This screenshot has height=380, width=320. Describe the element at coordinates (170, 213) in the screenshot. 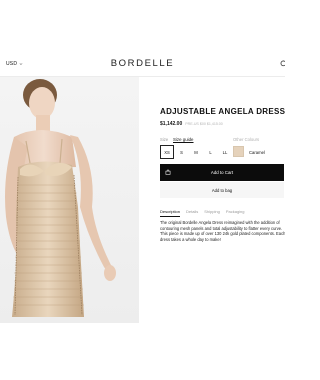

I see `tab-description: Description` at that location.